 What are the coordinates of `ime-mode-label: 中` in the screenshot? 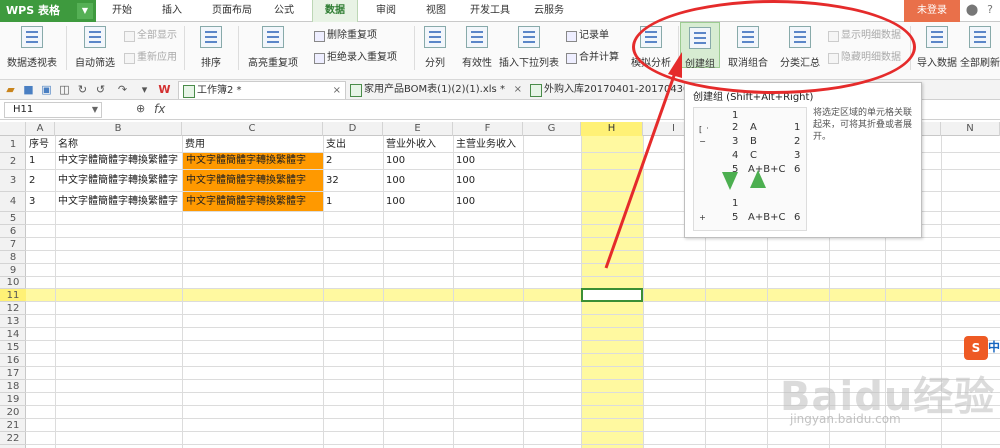 It's located at (994, 346).